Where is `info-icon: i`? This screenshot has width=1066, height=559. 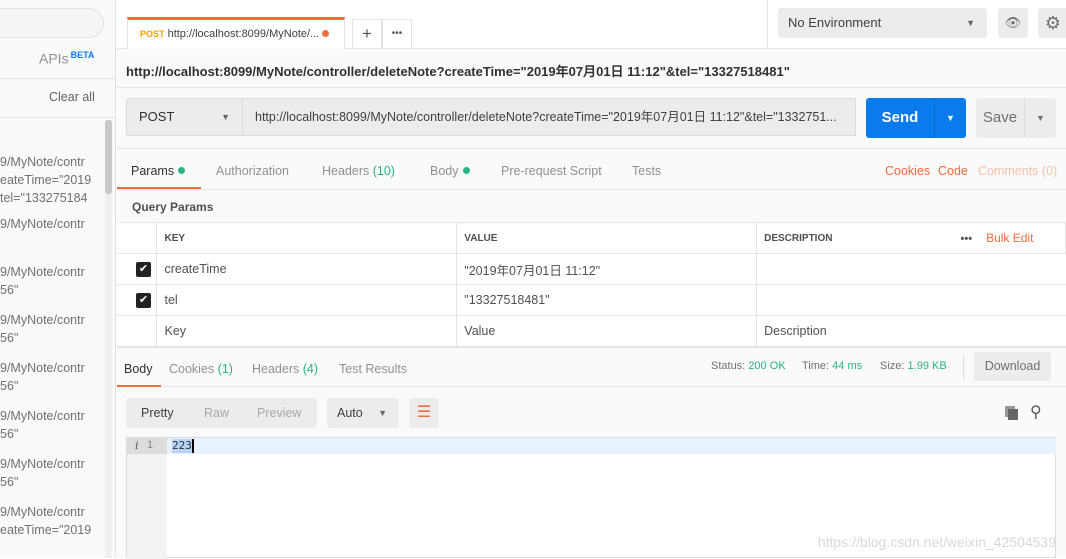 info-icon: i is located at coordinates (137, 445).